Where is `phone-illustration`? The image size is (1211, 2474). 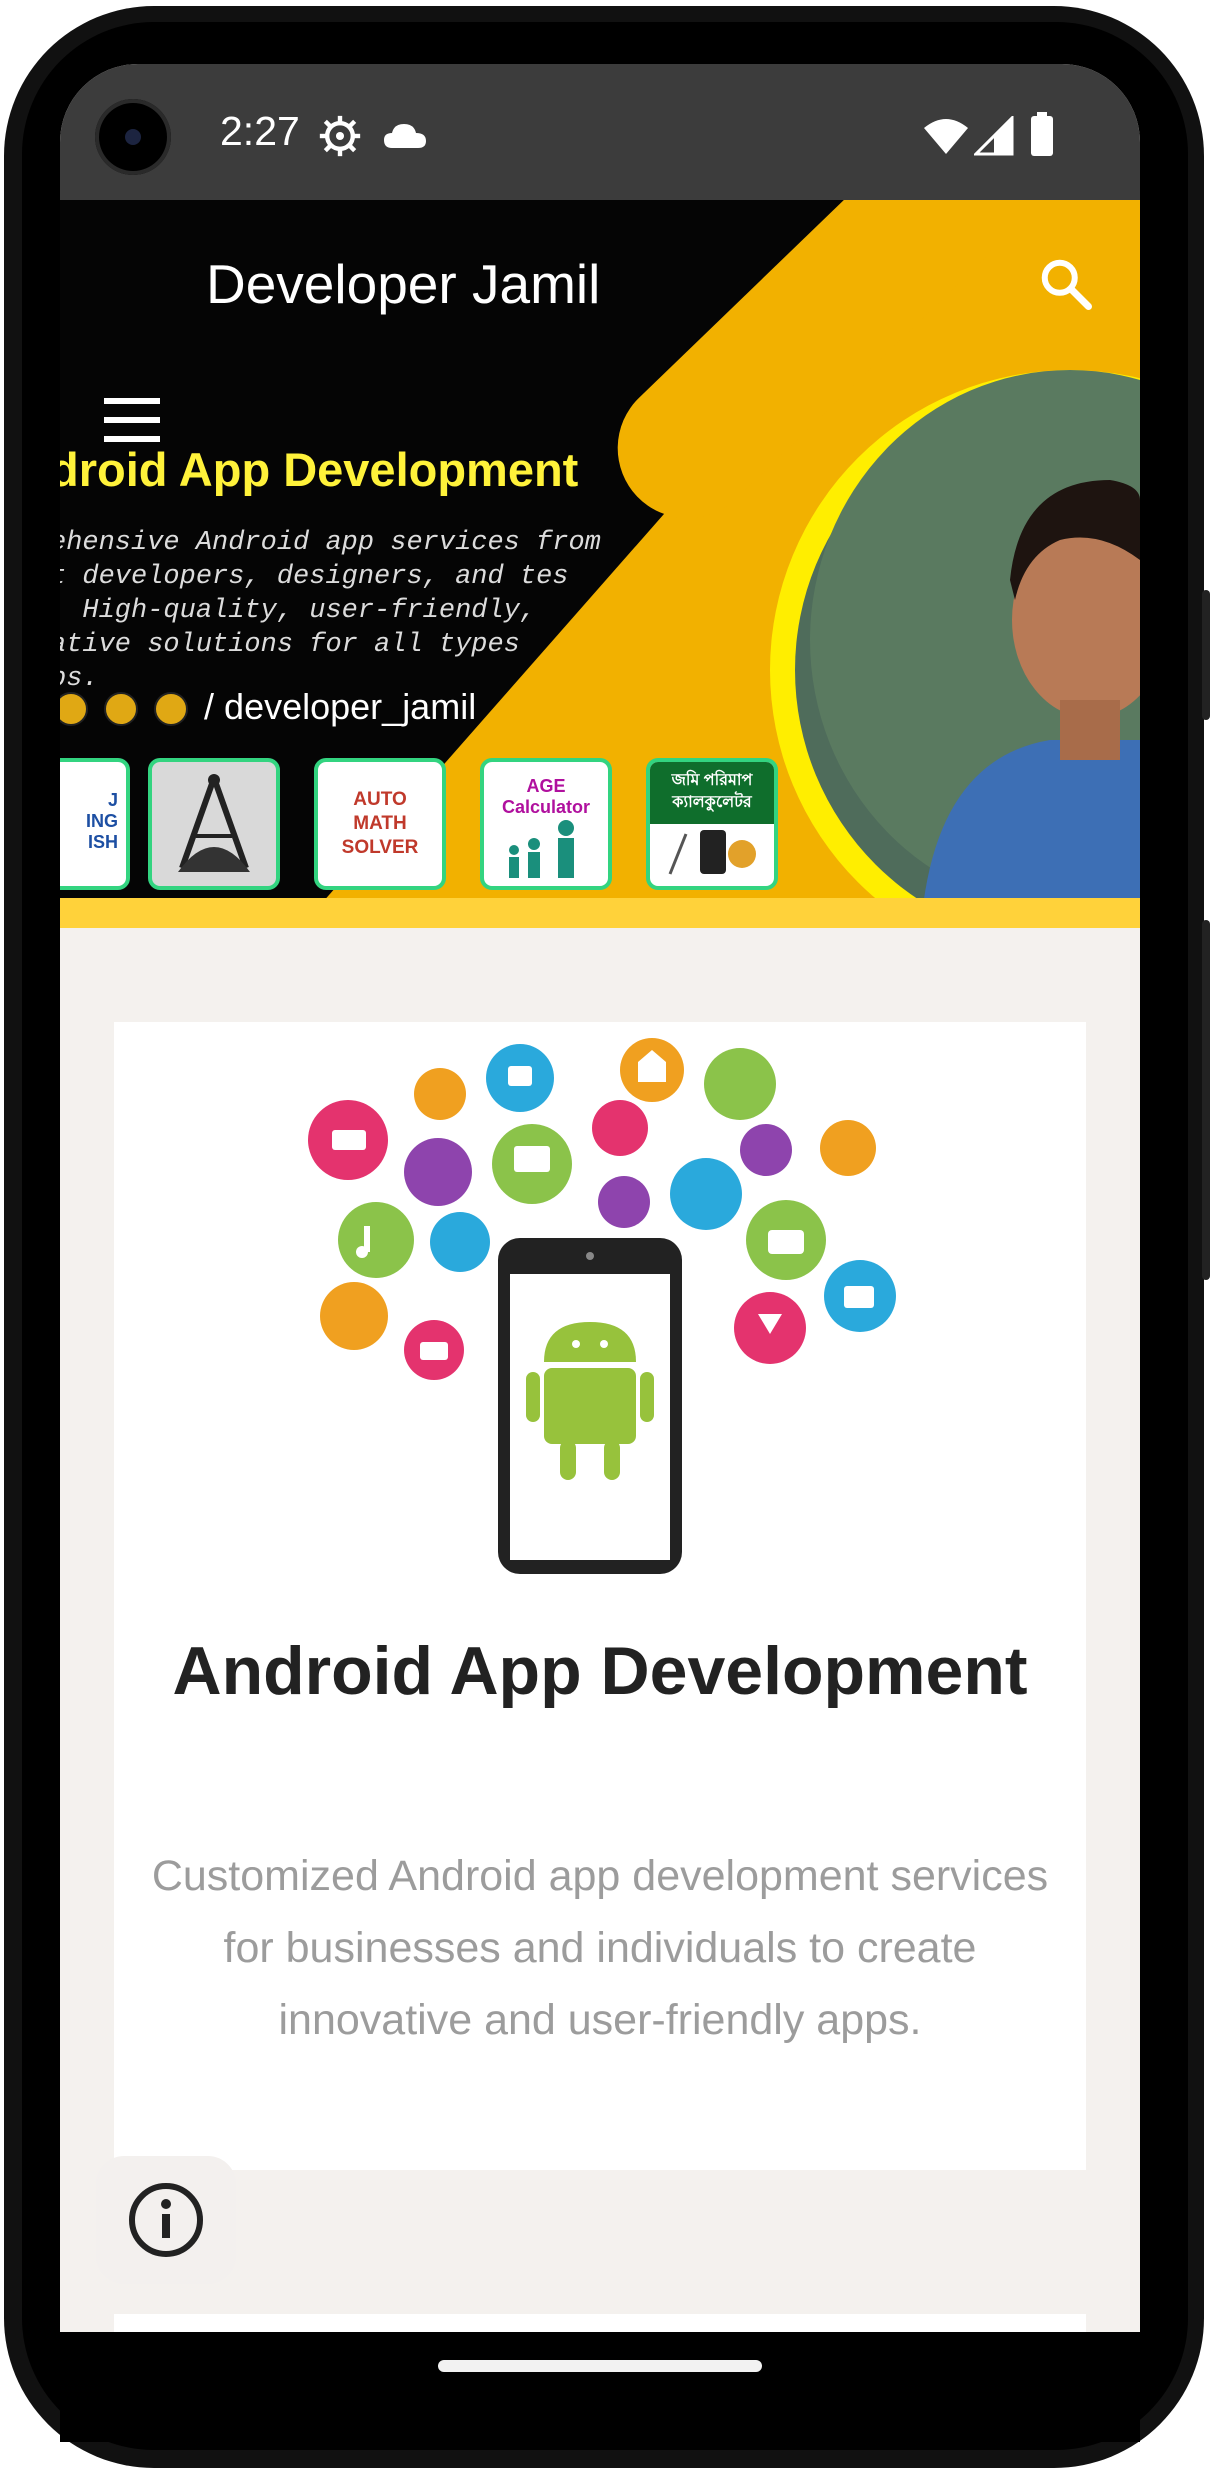 phone-illustration is located at coordinates (590, 1406).